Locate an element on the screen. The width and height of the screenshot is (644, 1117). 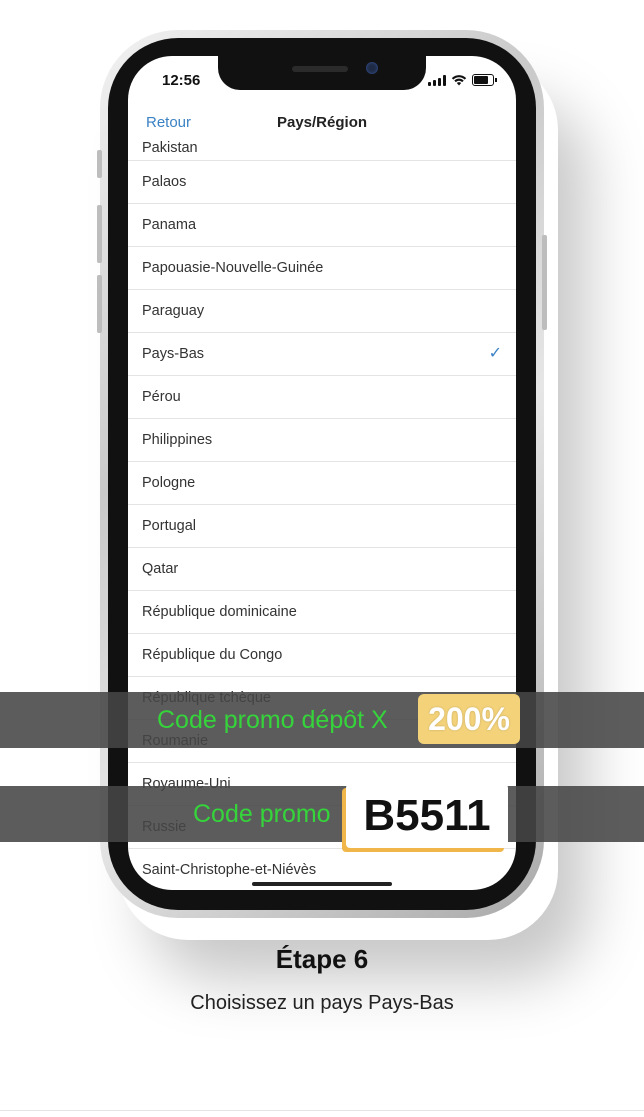
country-row: Pologne is located at coordinates (322, 483).